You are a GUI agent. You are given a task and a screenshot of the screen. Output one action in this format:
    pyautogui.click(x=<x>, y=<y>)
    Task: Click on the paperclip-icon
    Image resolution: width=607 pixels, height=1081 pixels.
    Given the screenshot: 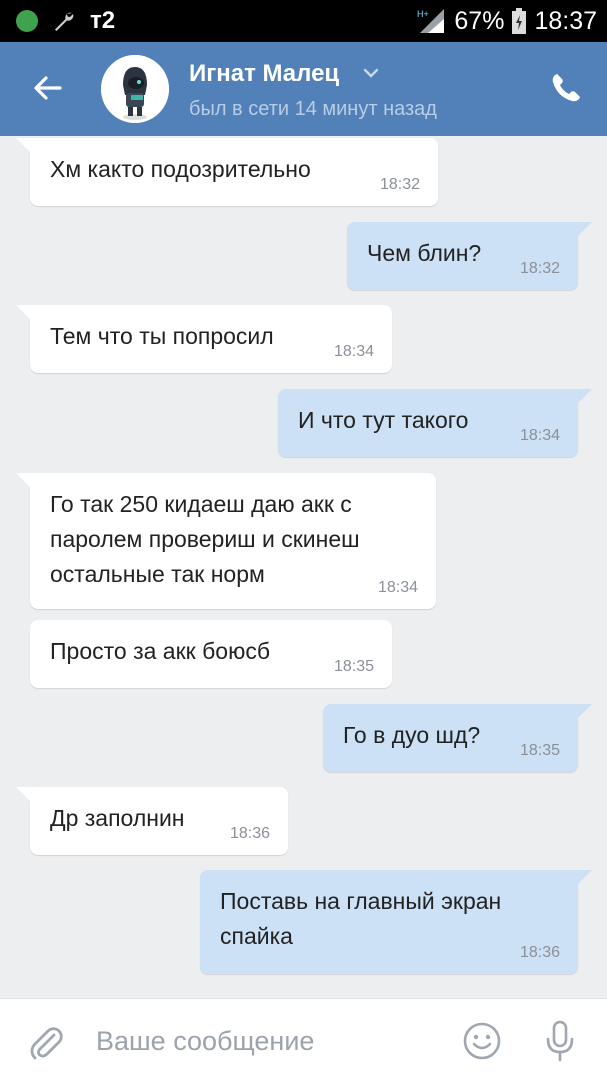 What is the action you would take?
    pyautogui.click(x=46, y=1043)
    